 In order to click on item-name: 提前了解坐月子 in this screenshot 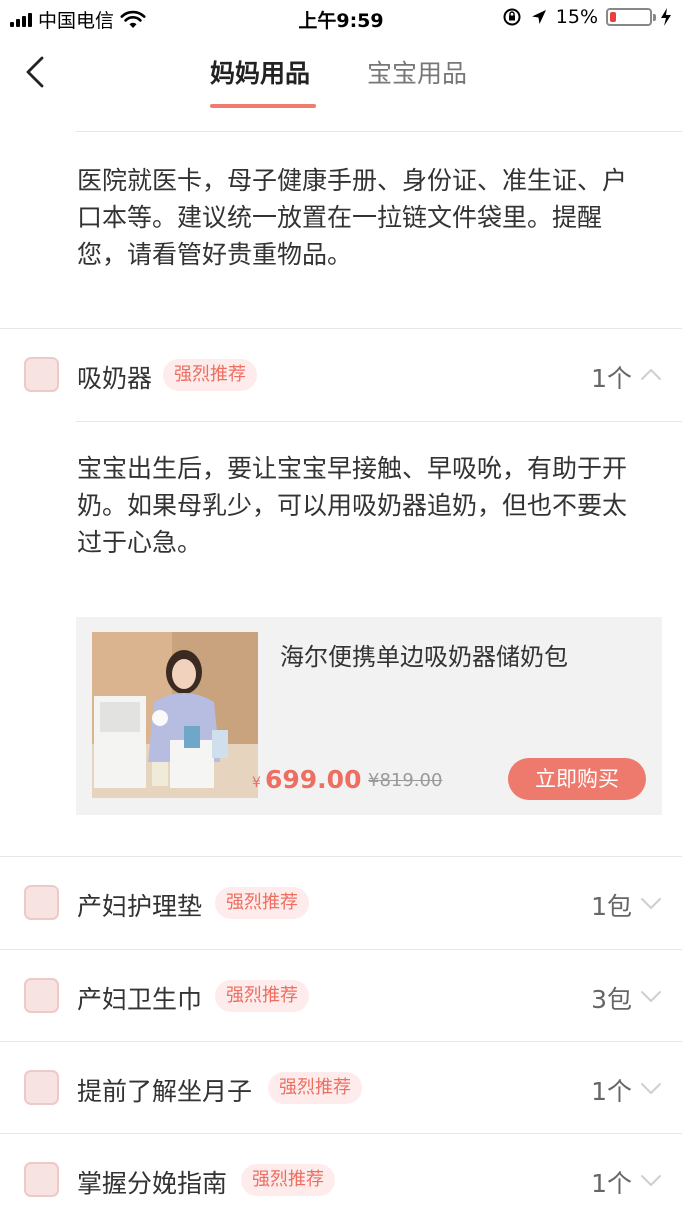, I will do `click(165, 1091)`.